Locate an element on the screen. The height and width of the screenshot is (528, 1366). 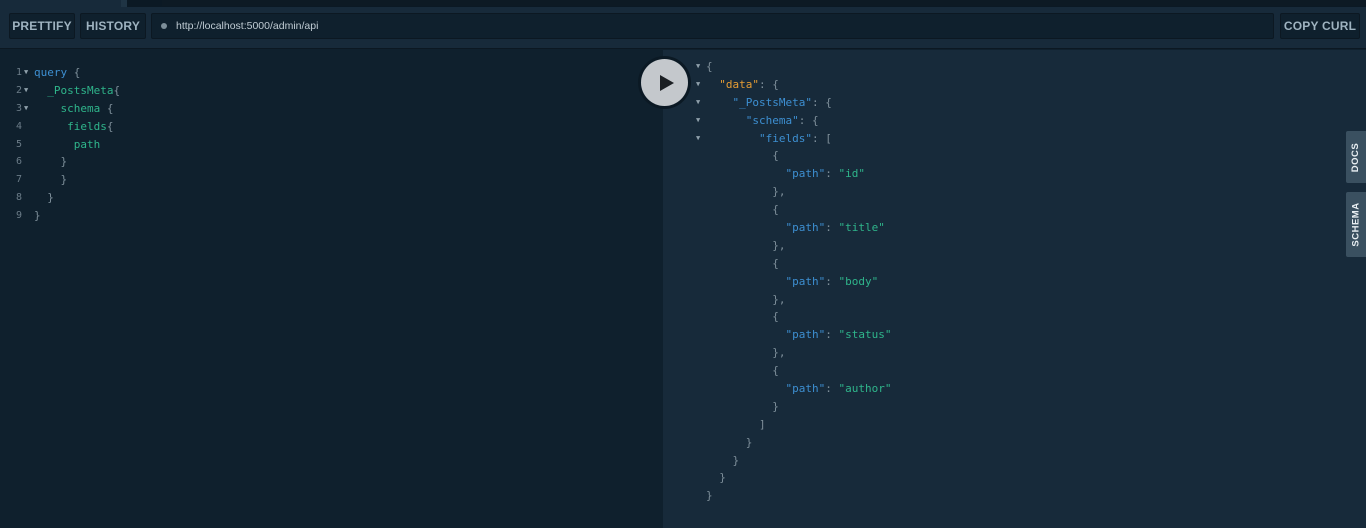
line-number: 2 is located at coordinates (18, 90).